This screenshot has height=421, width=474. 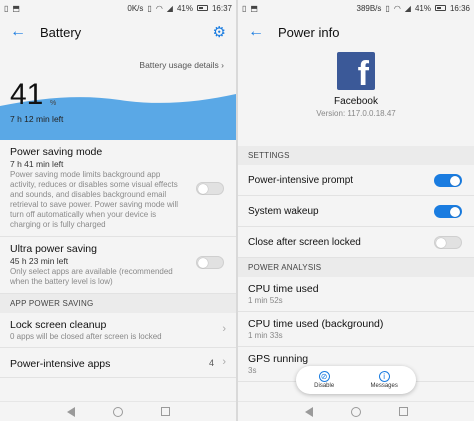 What do you see at coordinates (265, 335) in the screenshot?
I see `analysis-value: 1 min 33s` at bounding box center [265, 335].